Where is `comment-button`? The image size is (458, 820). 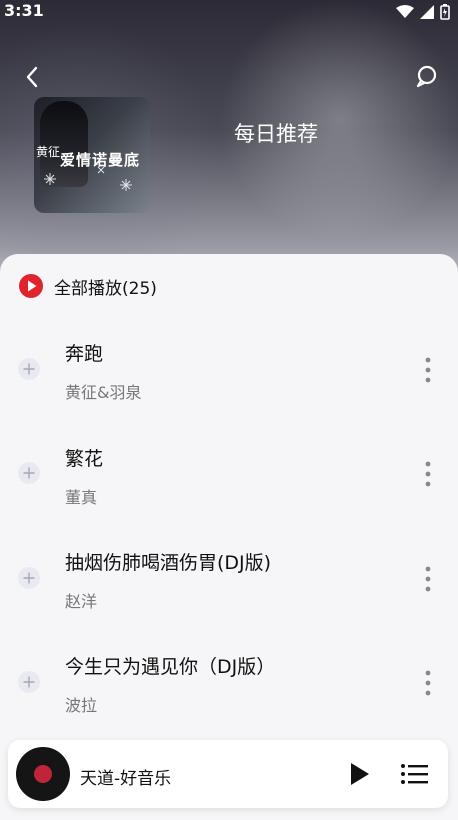
comment-button is located at coordinates (427, 77).